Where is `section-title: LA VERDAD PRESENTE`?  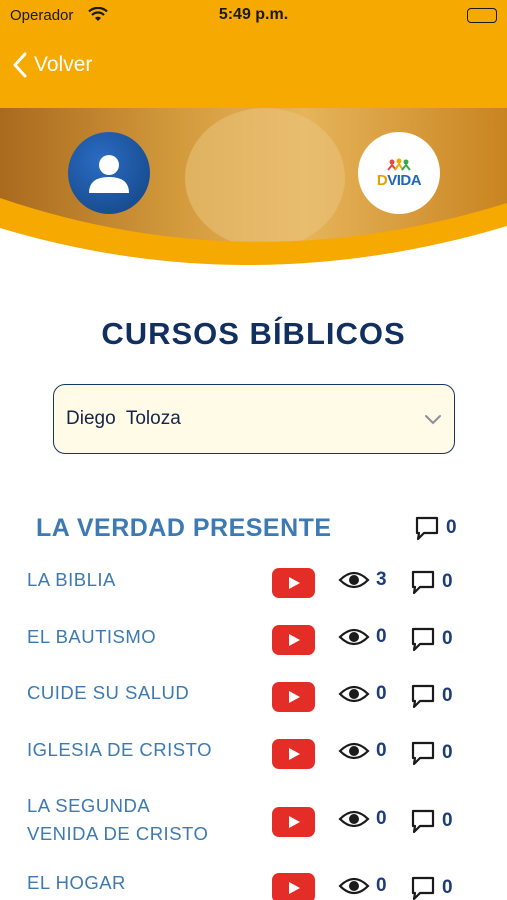 section-title: LA VERDAD PRESENTE is located at coordinates (184, 528).